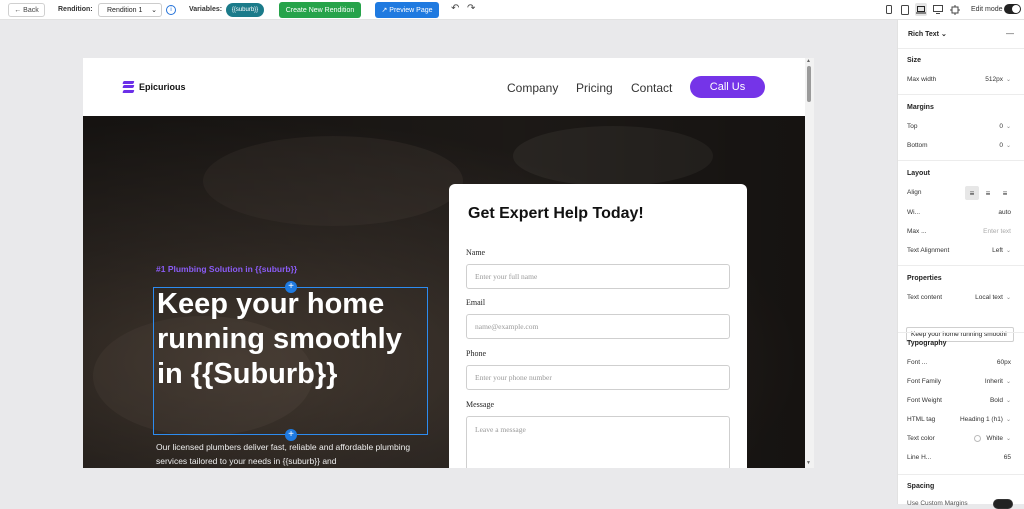 Image resolution: width=1024 pixels, height=509 pixels. I want to click on max-width-label: Max width, so click(922, 79).